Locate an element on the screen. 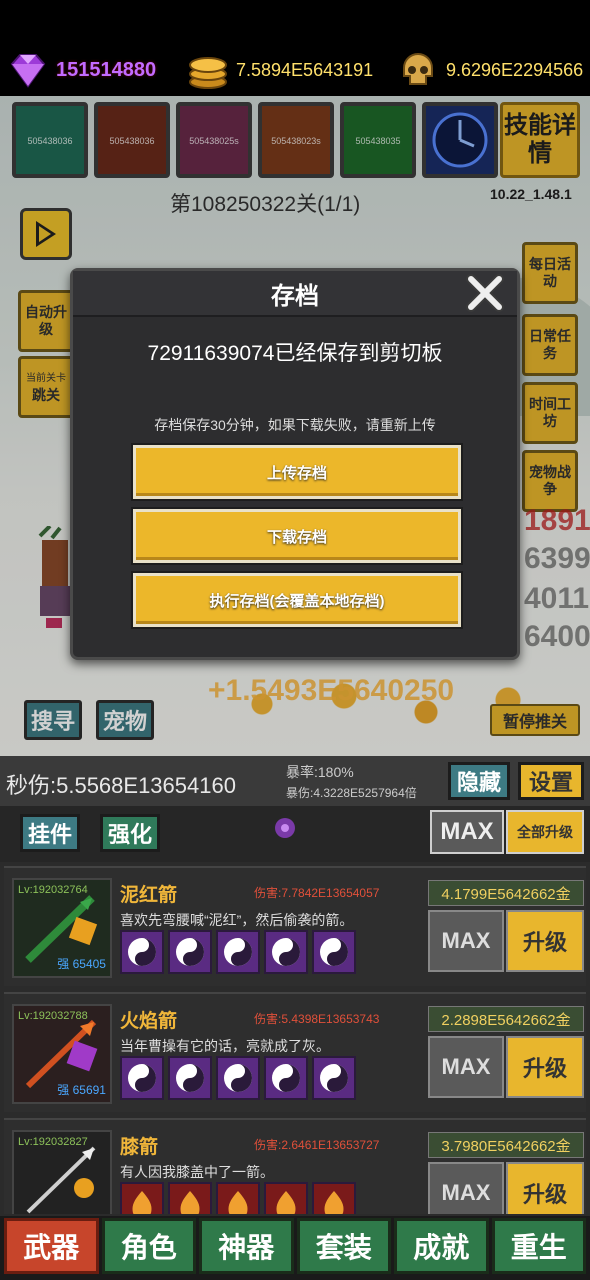  nav-character: 角色 is located at coordinates (148, 1246).